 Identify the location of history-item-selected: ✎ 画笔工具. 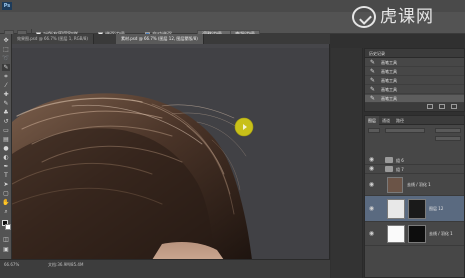
(414, 99).